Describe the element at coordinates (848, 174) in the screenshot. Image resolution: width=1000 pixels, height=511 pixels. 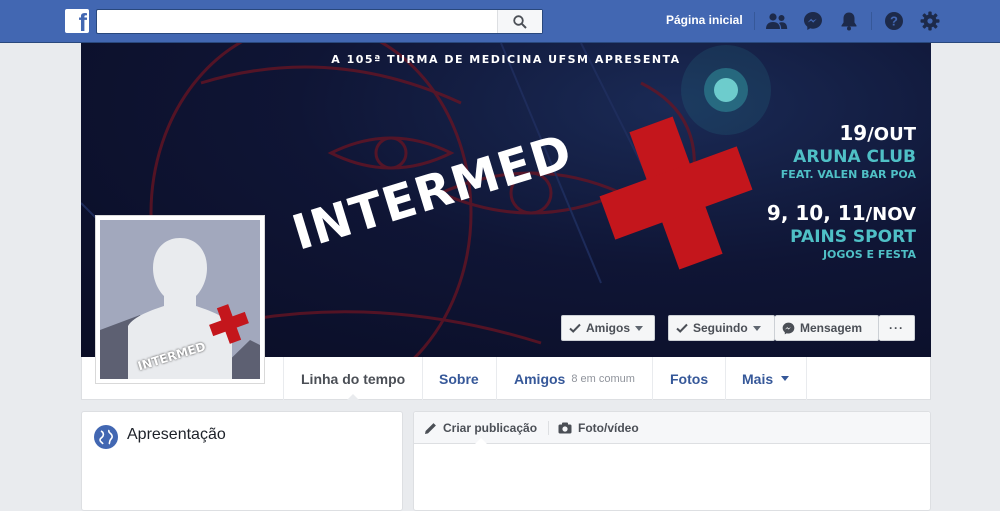
I see `event-detail: FEAT. VALEN BAR POA` at that location.